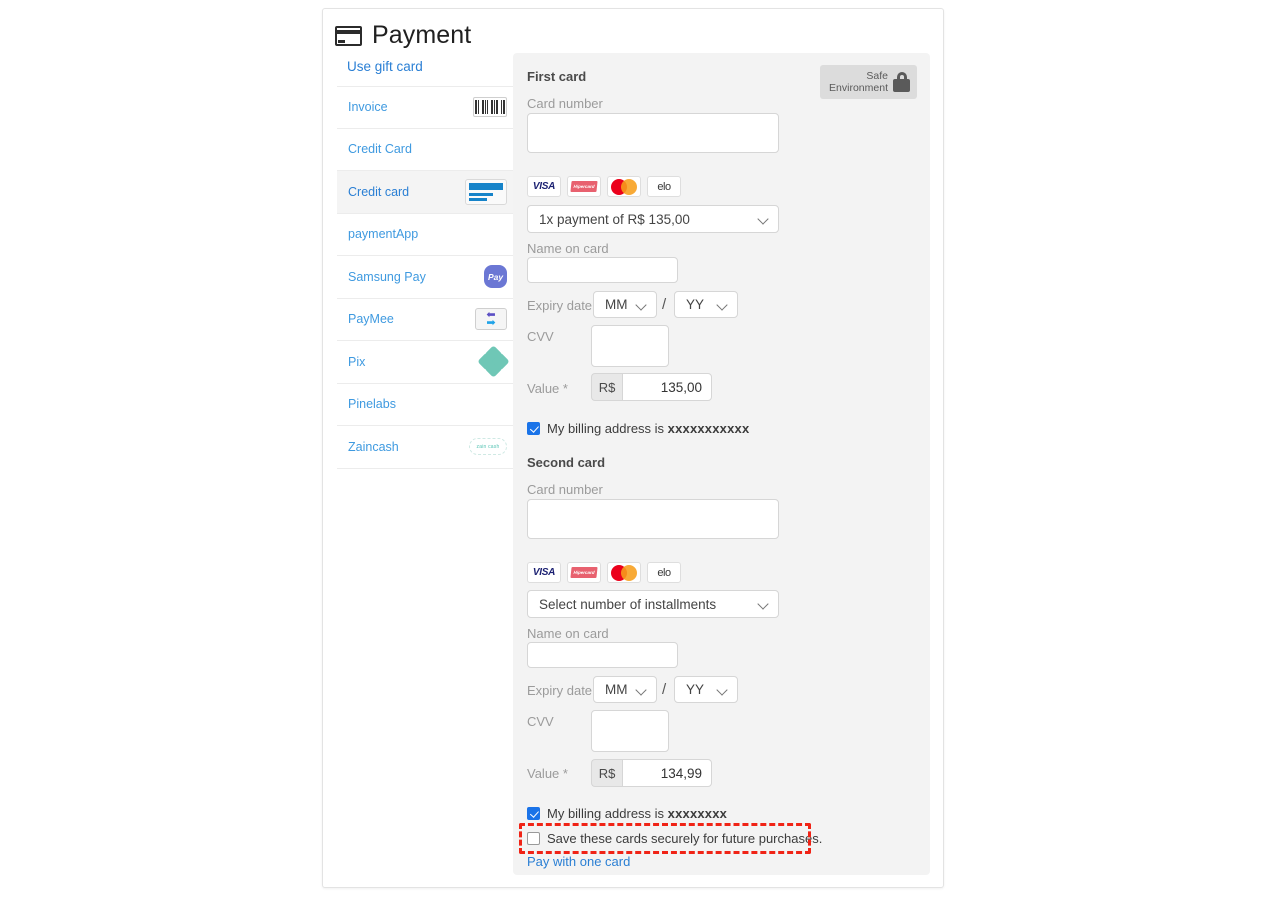 Image resolution: width=1266 pixels, height=906 pixels. Describe the element at coordinates (695, 689) in the screenshot. I see `second-card-expiry-year-value: YY` at that location.